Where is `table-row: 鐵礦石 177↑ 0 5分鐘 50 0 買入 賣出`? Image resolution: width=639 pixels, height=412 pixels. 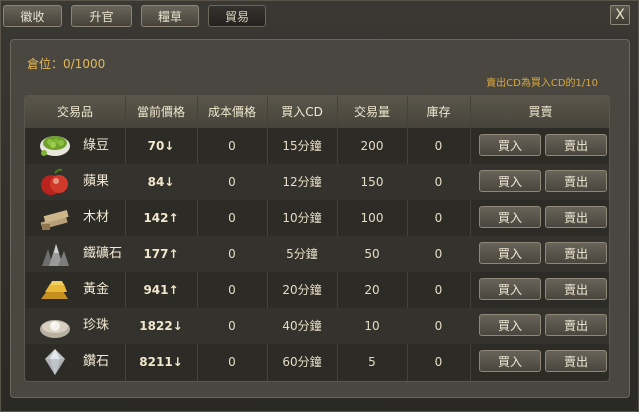
table-row: 鐵礦石 177↑ 0 5分鐘 50 0 買入 賣出 is located at coordinates (317, 254).